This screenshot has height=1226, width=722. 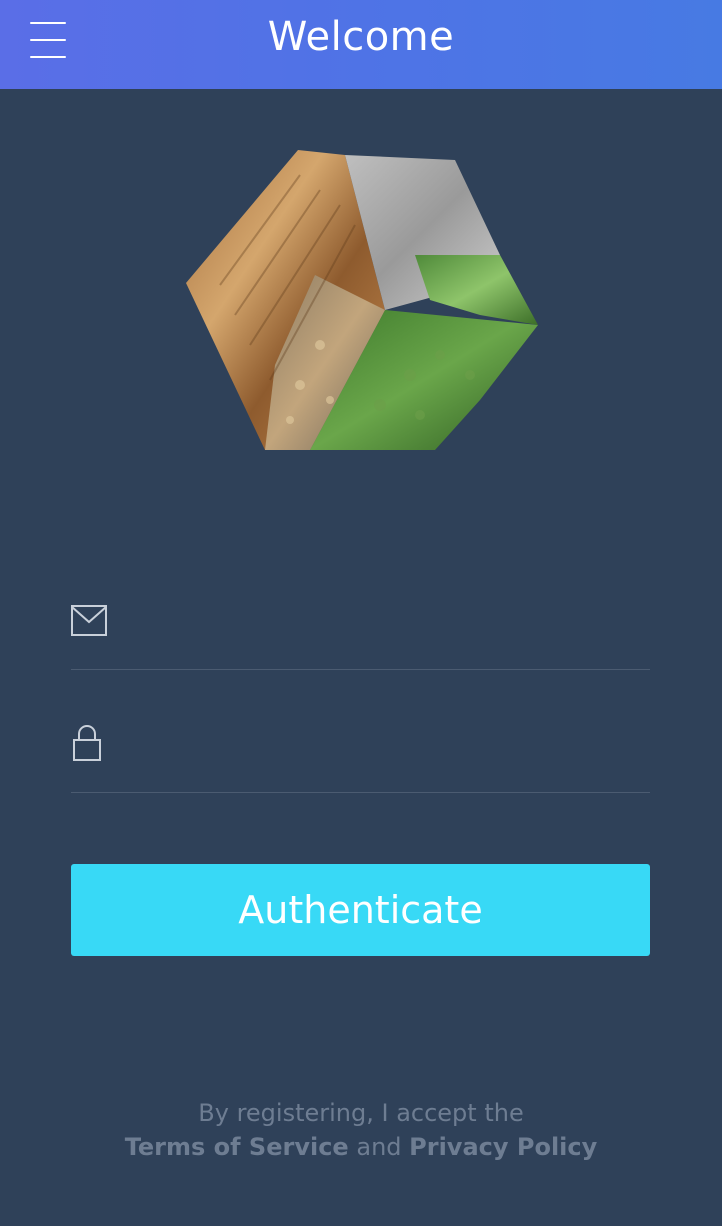 What do you see at coordinates (379, 1147) in the screenshot?
I see `legal-and-text: and` at bounding box center [379, 1147].